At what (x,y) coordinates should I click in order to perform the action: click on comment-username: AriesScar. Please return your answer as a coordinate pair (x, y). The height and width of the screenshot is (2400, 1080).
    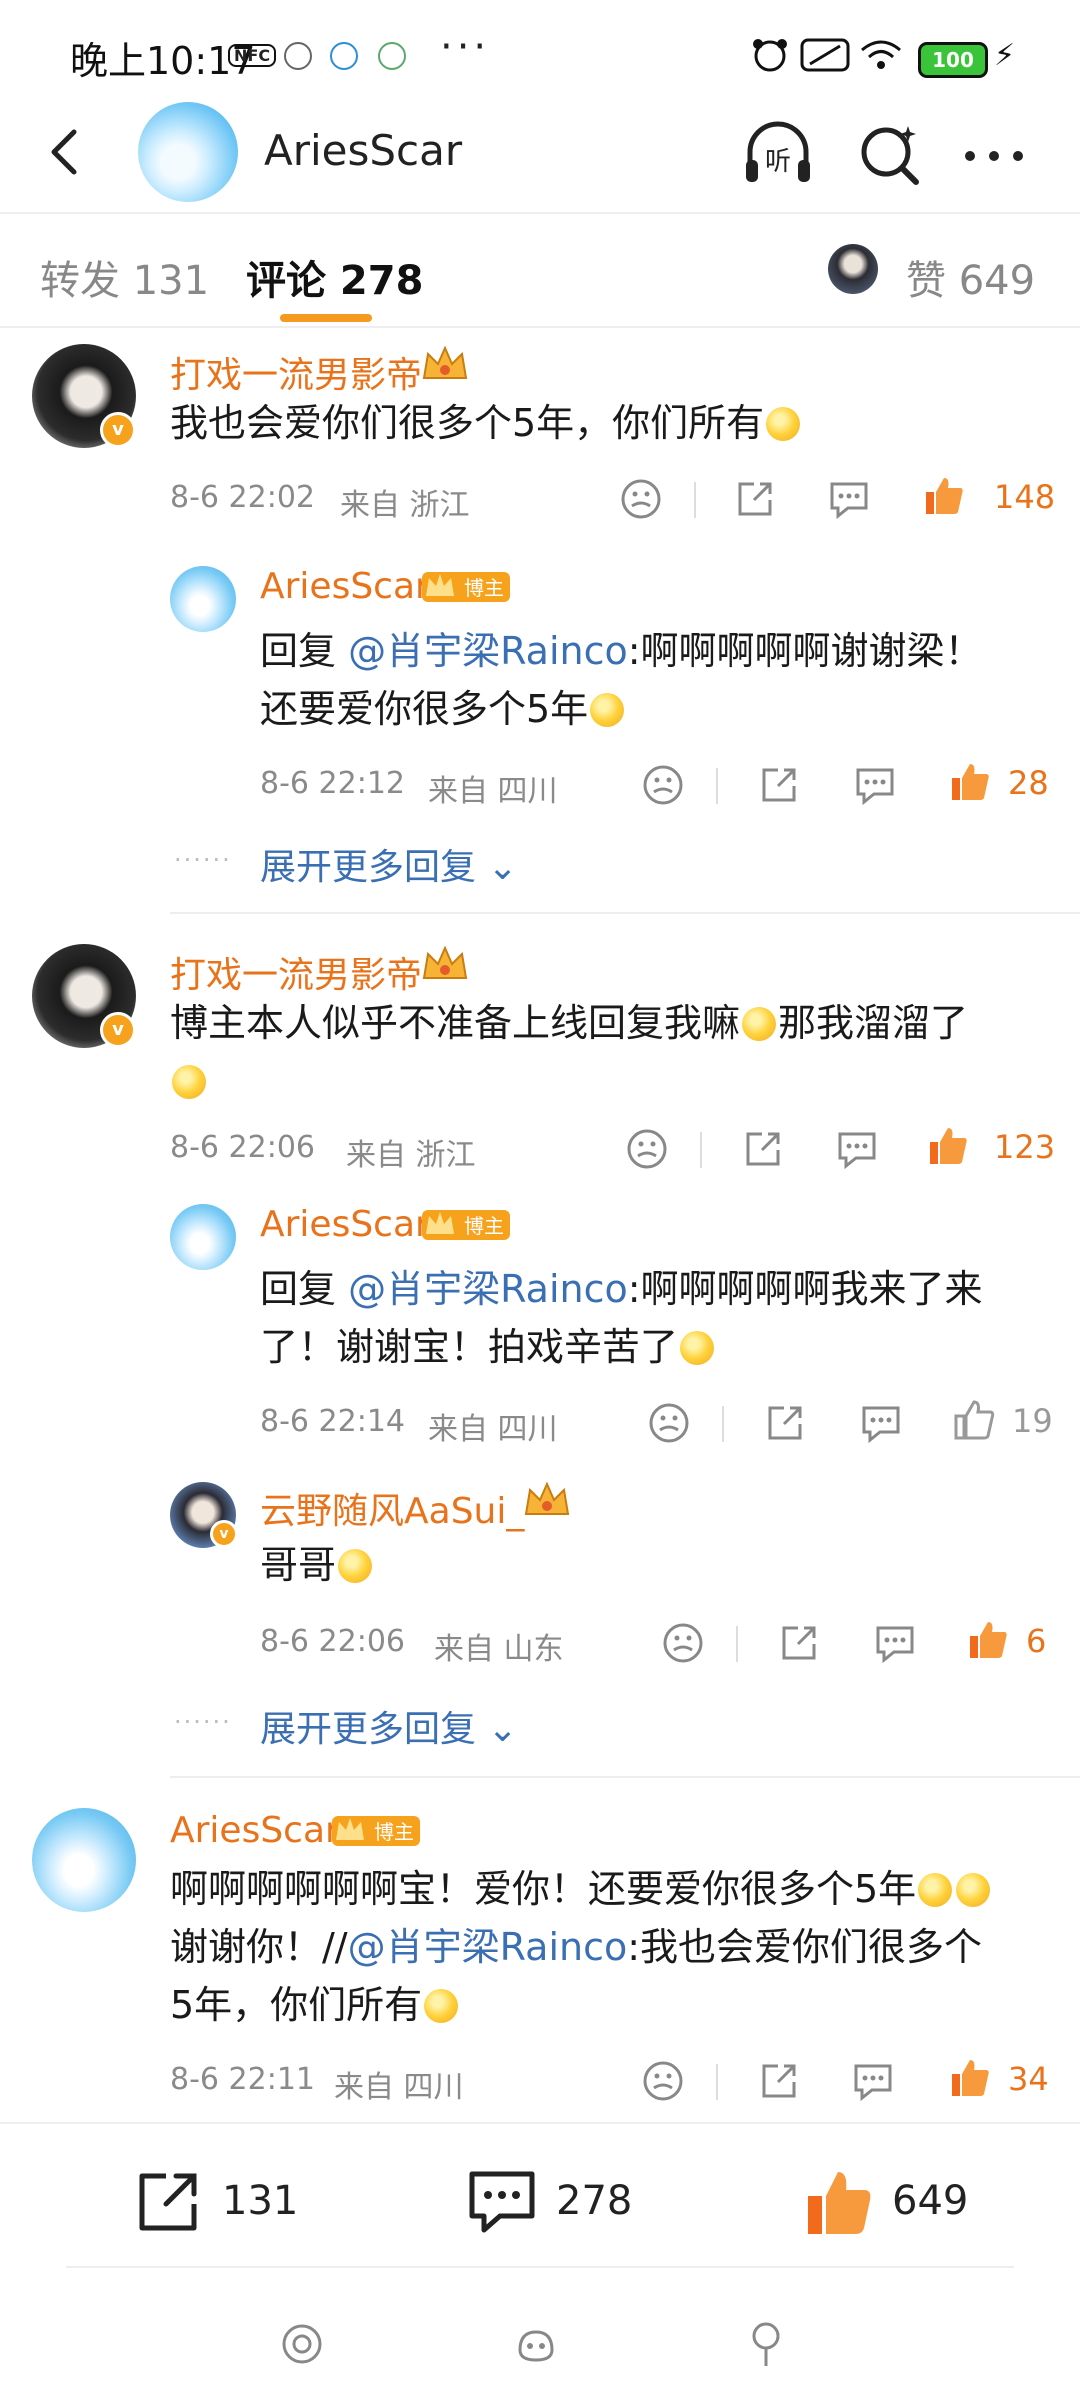
    Looking at the image, I should click on (255, 1830).